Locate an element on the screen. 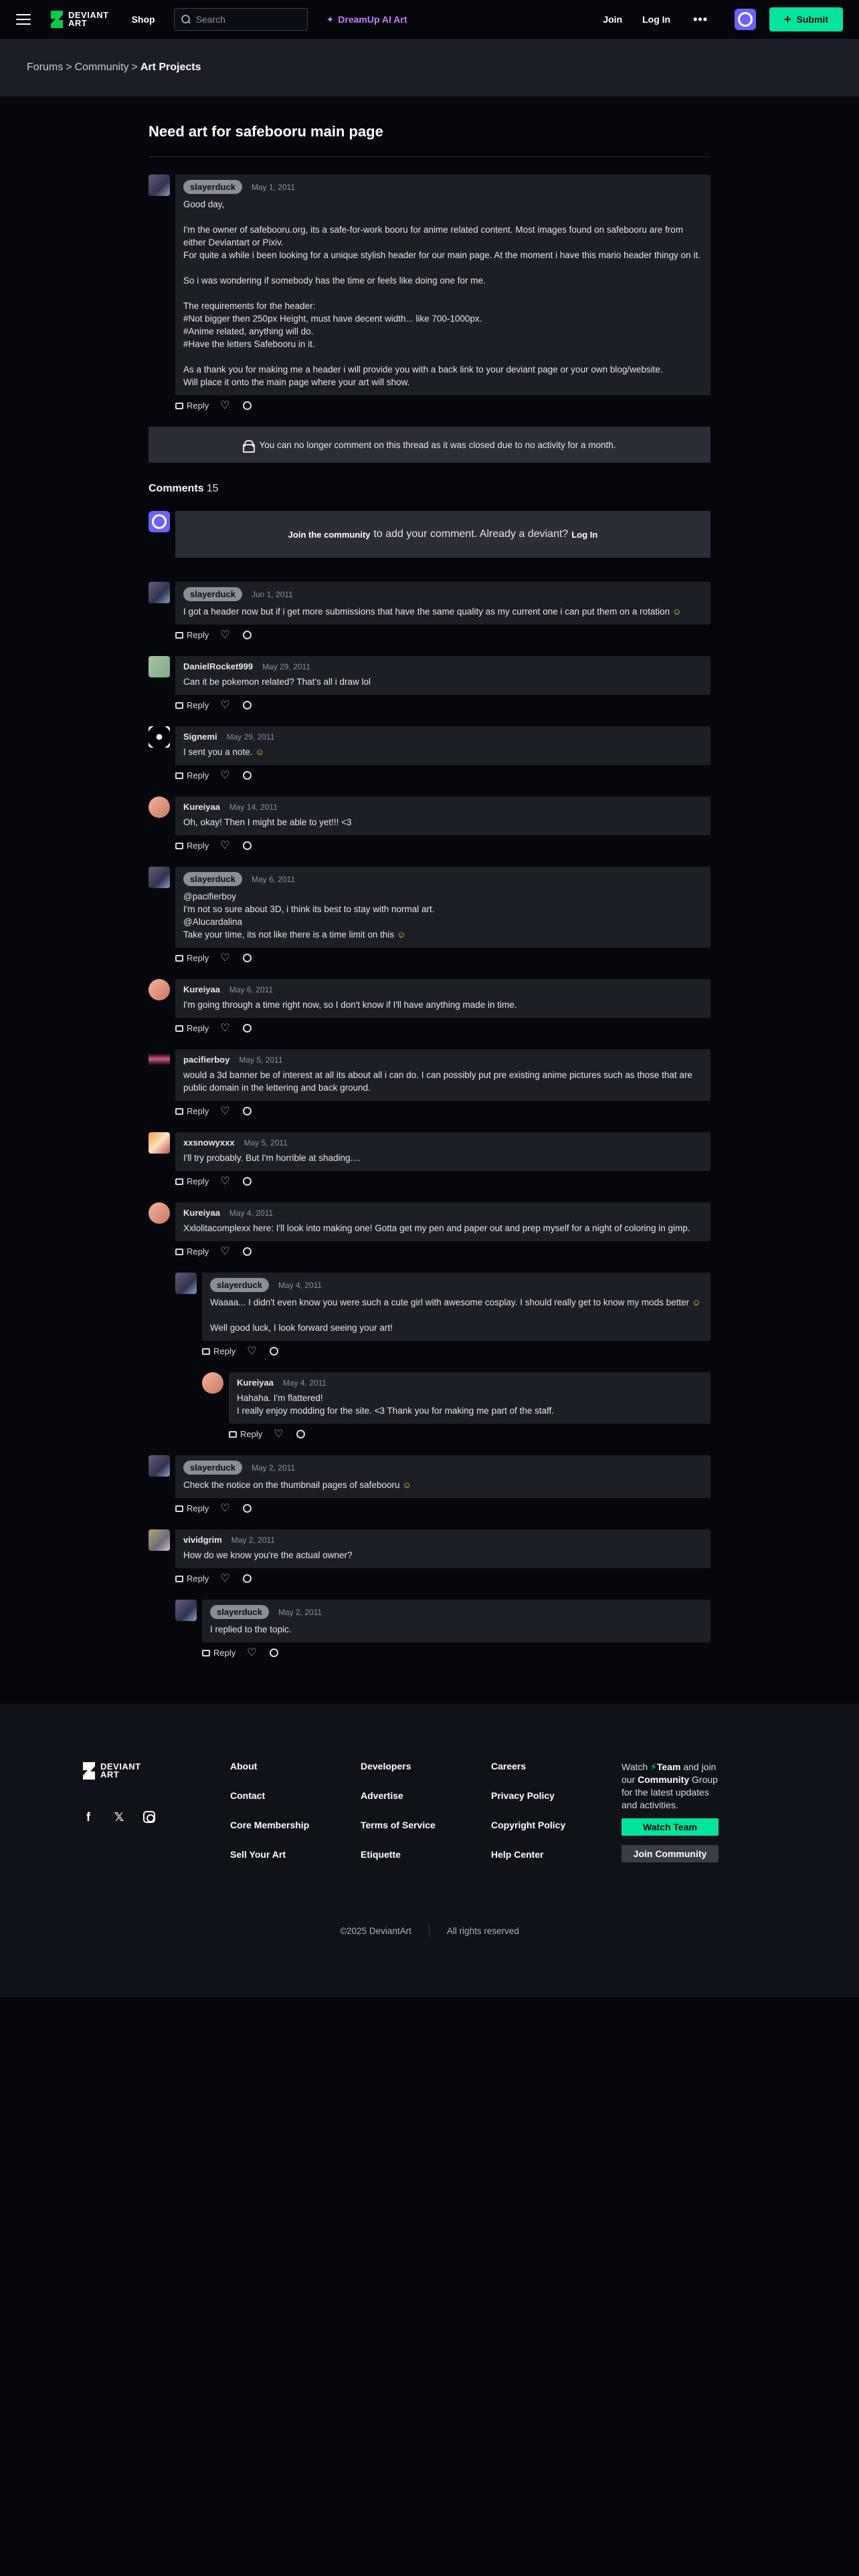 The height and width of the screenshot is (2576, 859). breadcrumb-art-projects: Art Projects is located at coordinates (170, 68).